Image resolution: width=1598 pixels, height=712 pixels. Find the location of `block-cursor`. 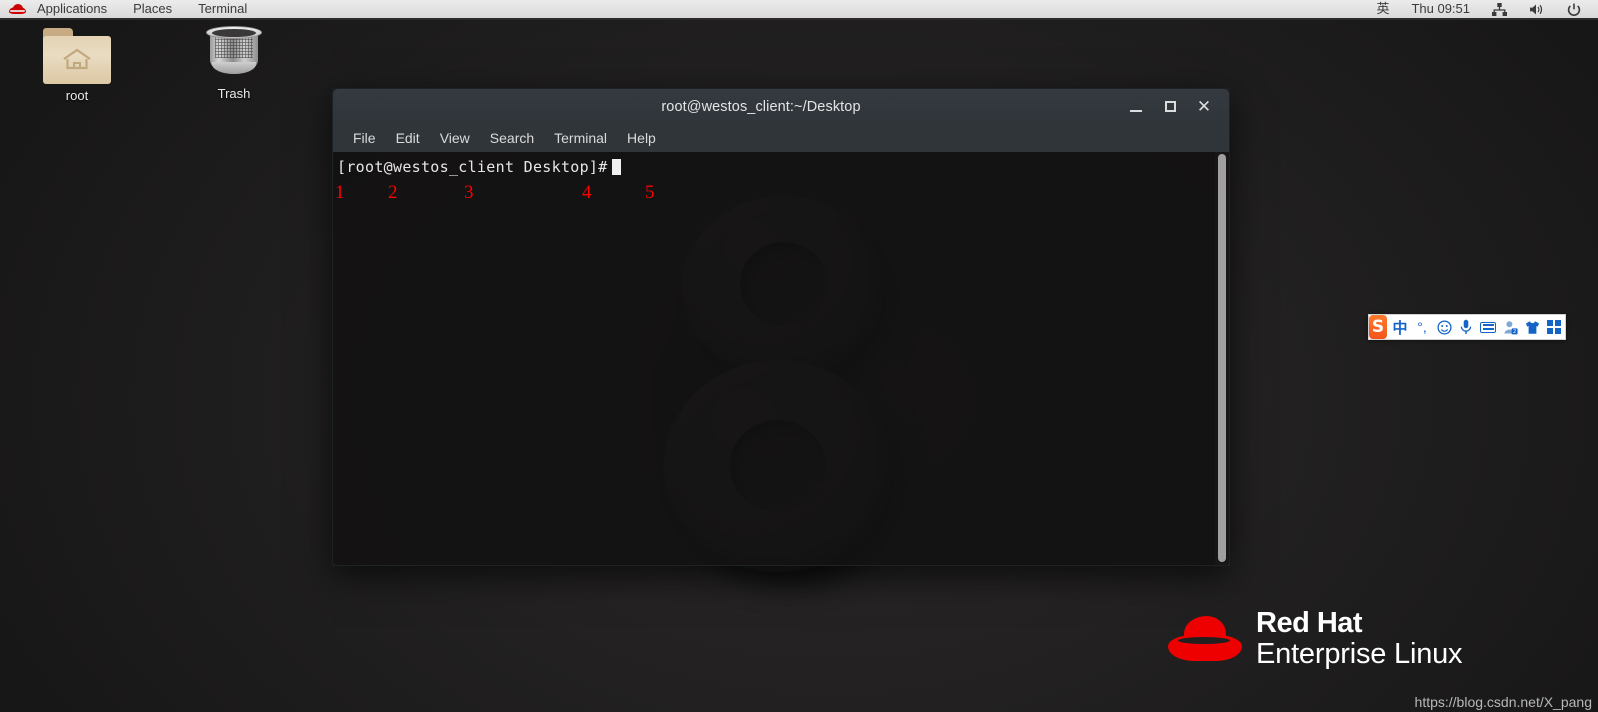

block-cursor is located at coordinates (616, 167).